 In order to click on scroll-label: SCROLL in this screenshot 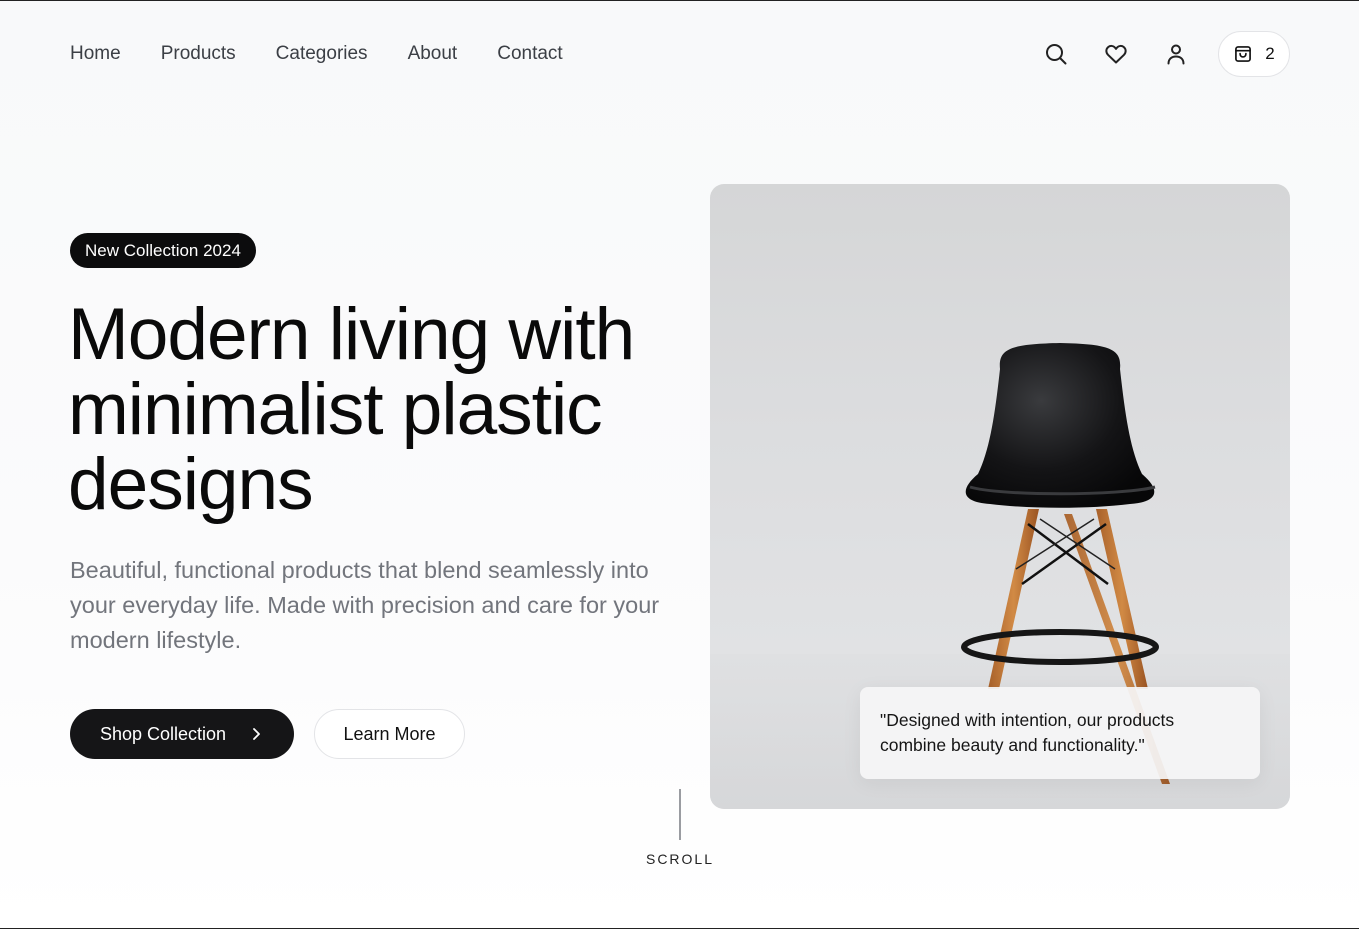, I will do `click(680, 859)`.